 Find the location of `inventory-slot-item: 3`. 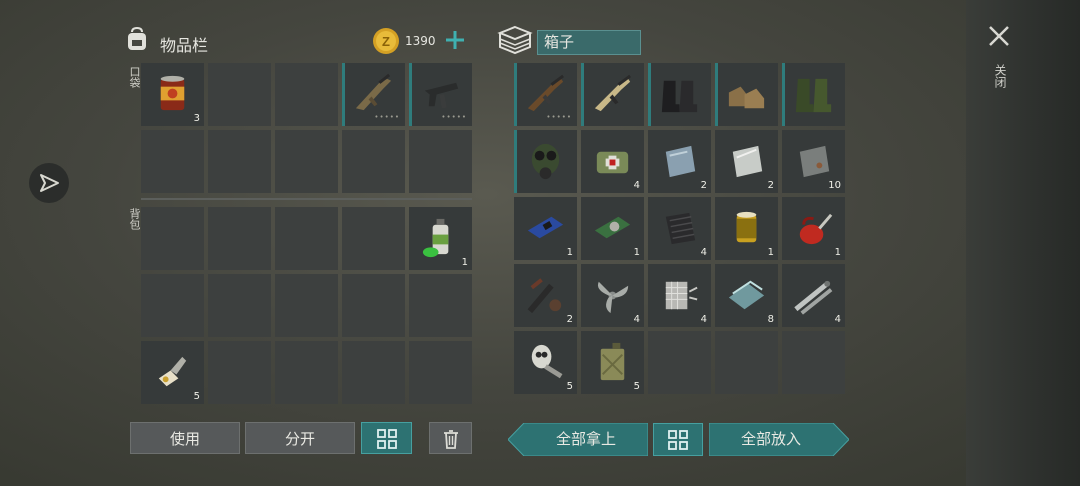

inventory-slot-item: 3 is located at coordinates (172, 94).